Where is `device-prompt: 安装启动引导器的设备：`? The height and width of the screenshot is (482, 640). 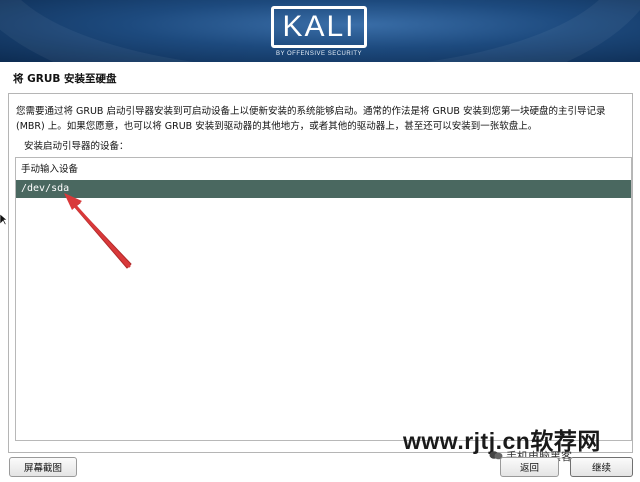 device-prompt: 安装启动引导器的设备： is located at coordinates (76, 146).